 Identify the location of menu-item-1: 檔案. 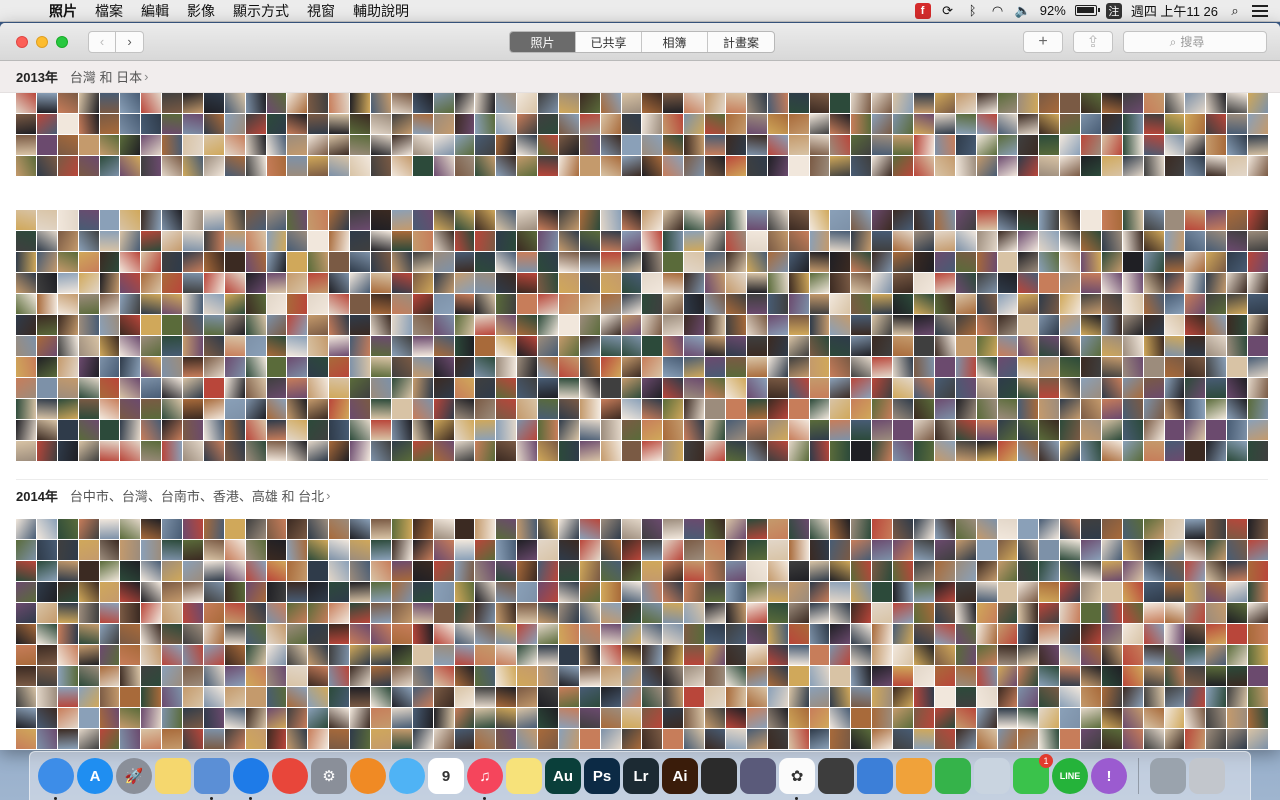
(109, 11).